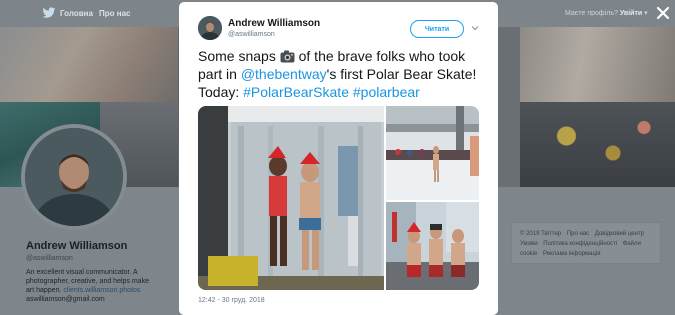  I want to click on footer-link: Про нас, so click(578, 234).